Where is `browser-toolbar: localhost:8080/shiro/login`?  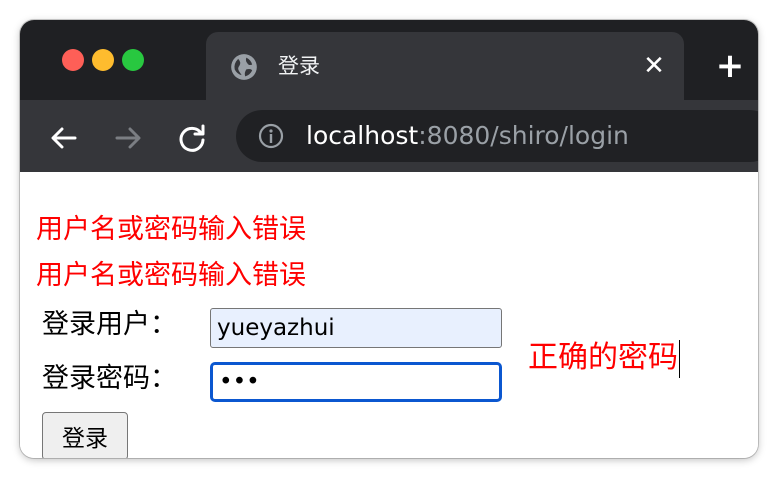
browser-toolbar: localhost:8080/shiro/login is located at coordinates (389, 136).